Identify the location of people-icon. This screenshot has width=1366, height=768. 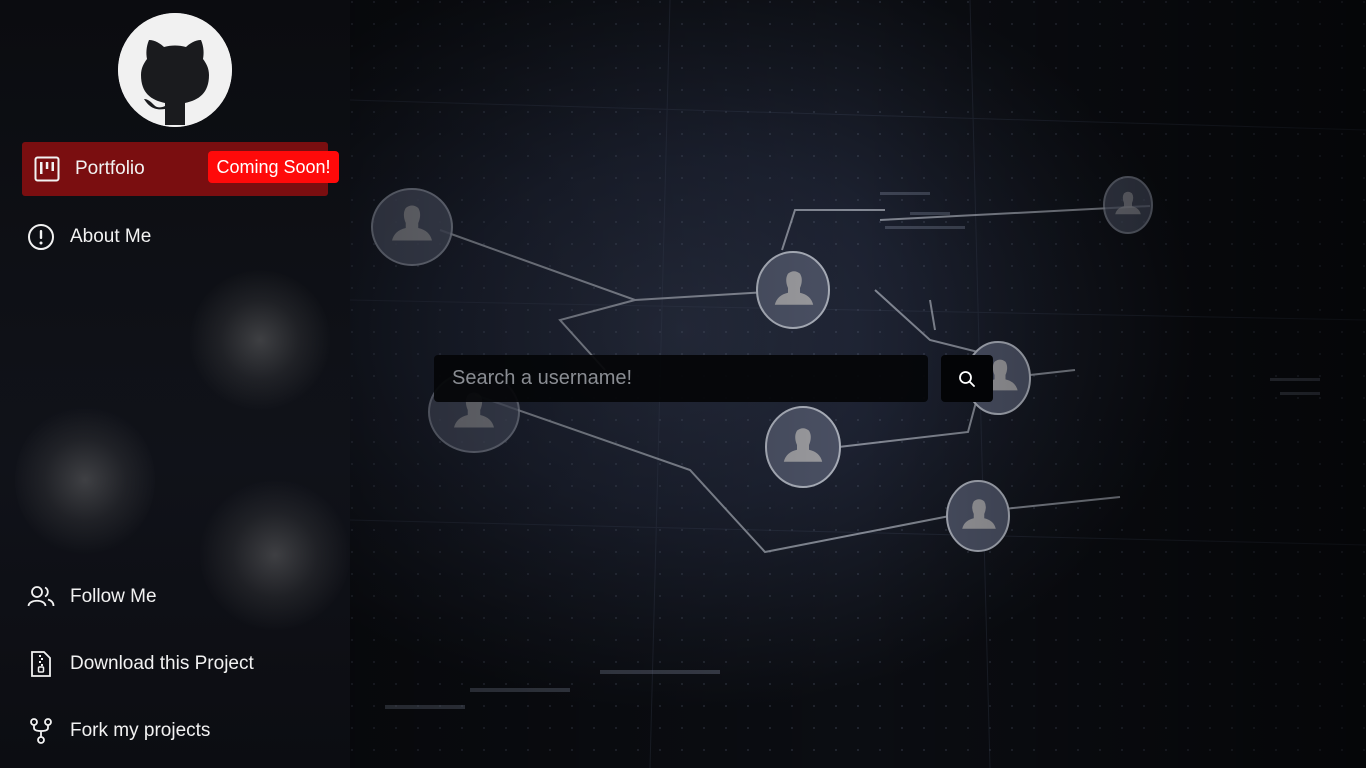
(41, 597).